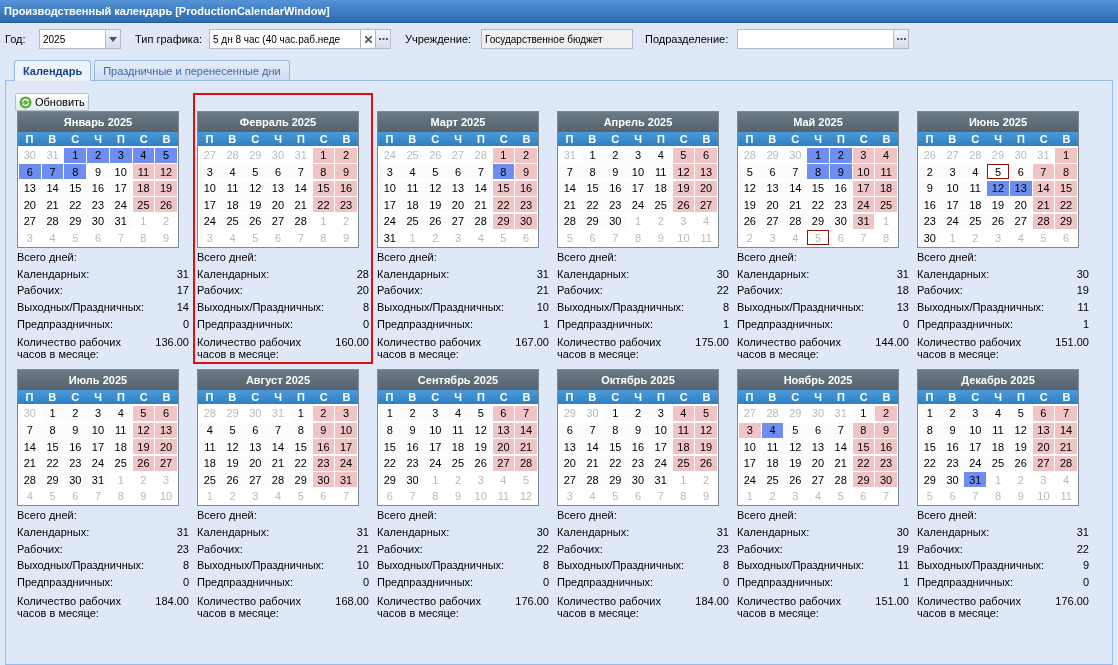 The width and height of the screenshot is (1118, 665). I want to click on lookup-button, so click(383, 39).